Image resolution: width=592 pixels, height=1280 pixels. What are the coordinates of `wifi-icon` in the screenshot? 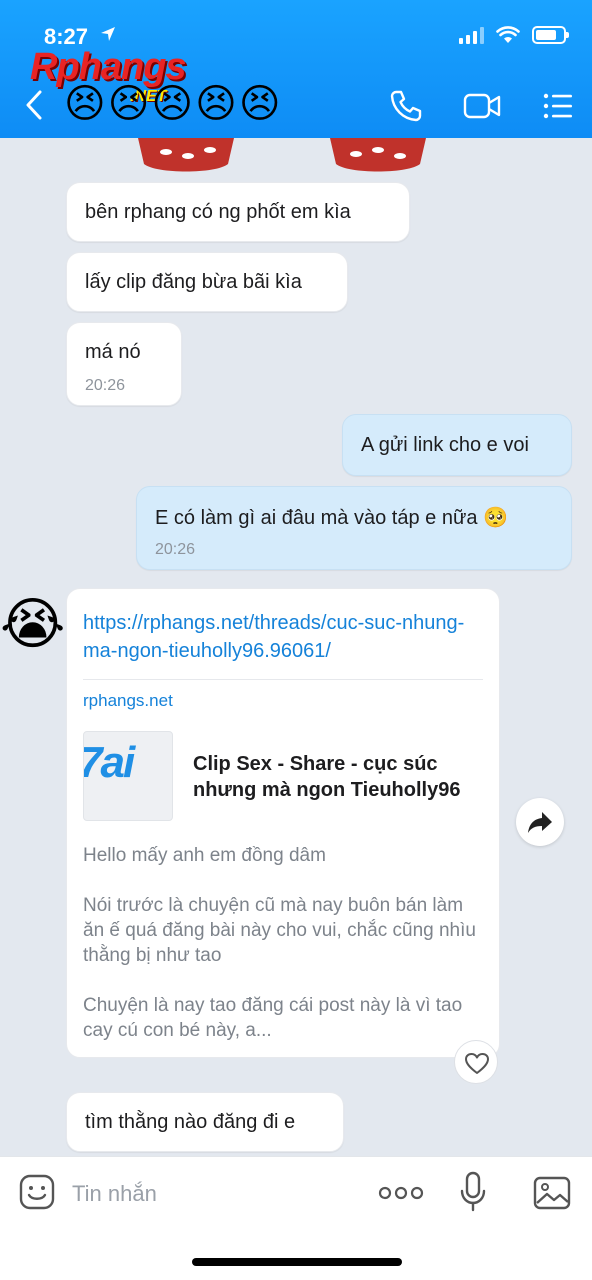 It's located at (508, 34).